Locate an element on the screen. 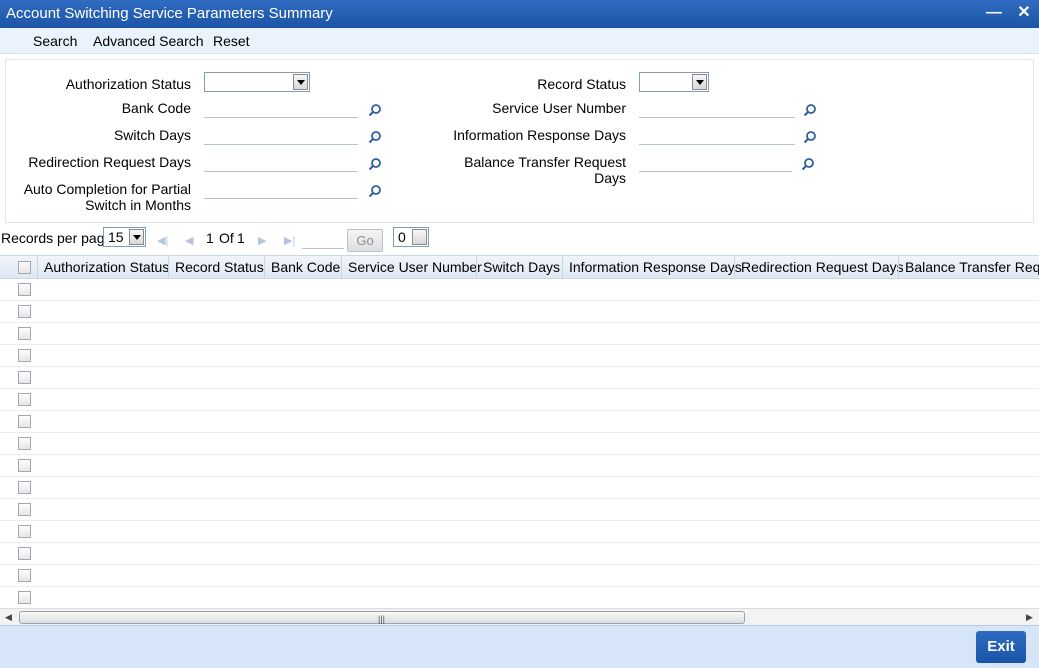  go-button: Go is located at coordinates (365, 240).